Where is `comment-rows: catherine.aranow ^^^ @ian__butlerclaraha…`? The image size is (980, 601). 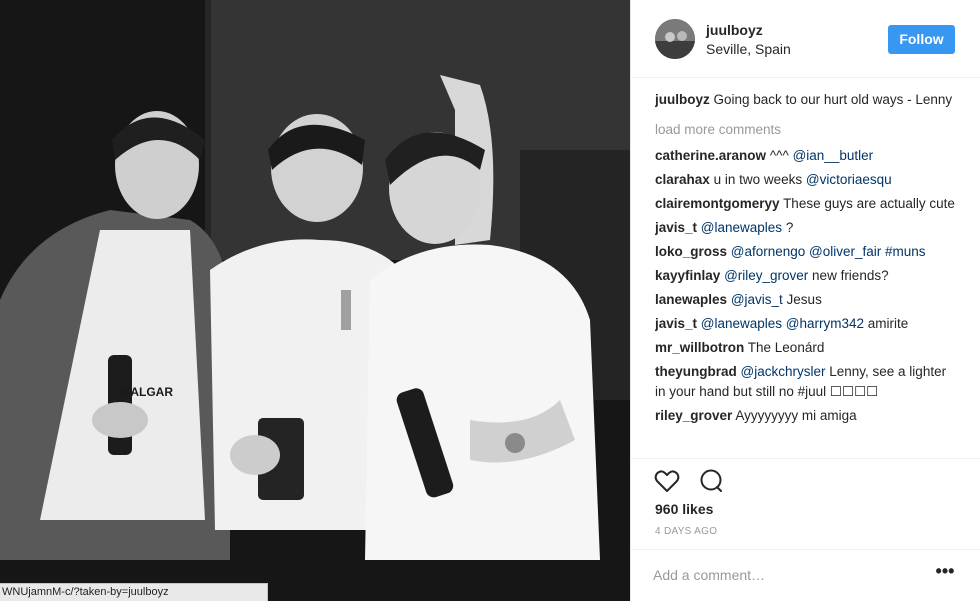 comment-rows: catherine.aranow ^^^ @ian__butlerclaraha… is located at coordinates (807, 286).